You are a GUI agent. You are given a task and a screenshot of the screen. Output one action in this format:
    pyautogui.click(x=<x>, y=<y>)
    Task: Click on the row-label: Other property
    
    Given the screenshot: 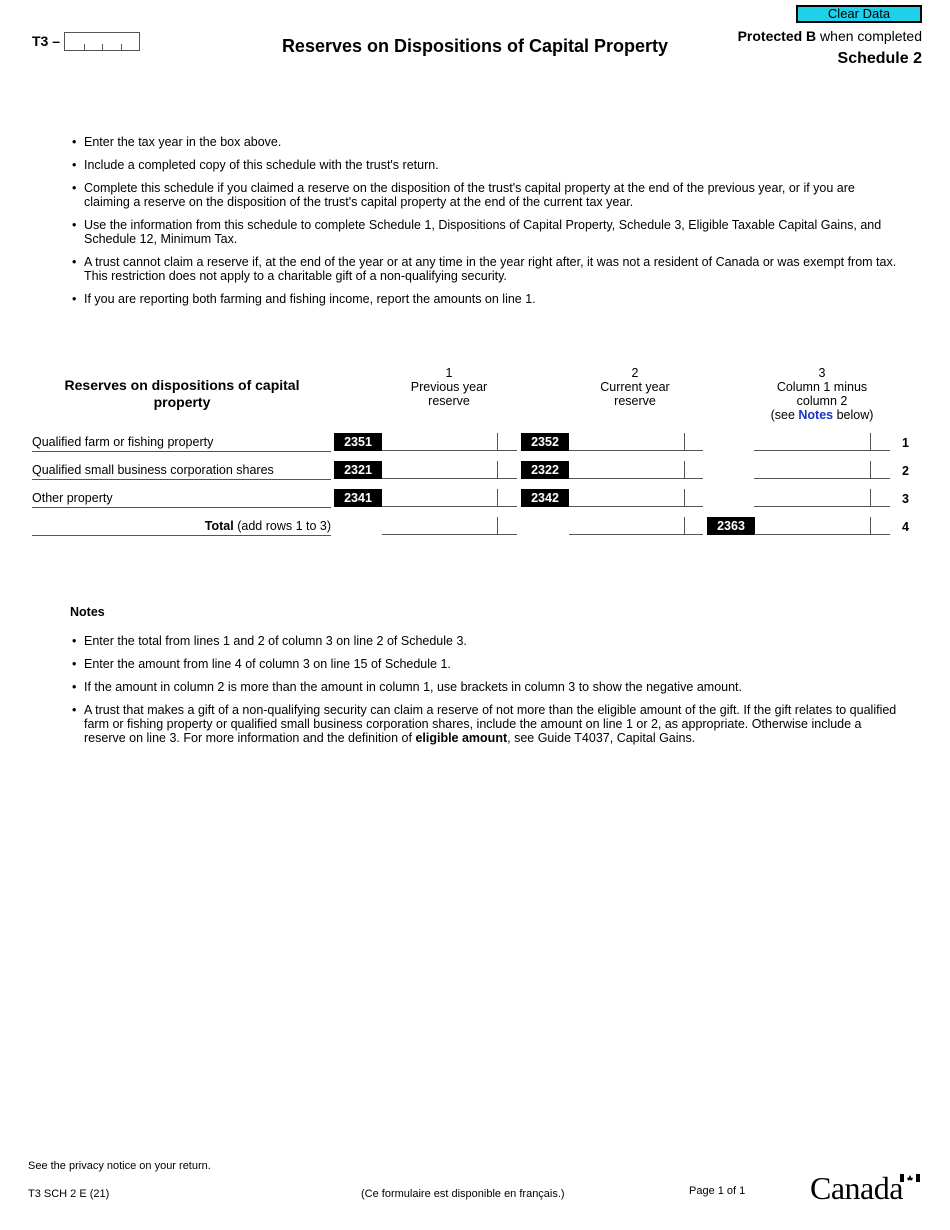 What is the action you would take?
    pyautogui.click(x=181, y=499)
    